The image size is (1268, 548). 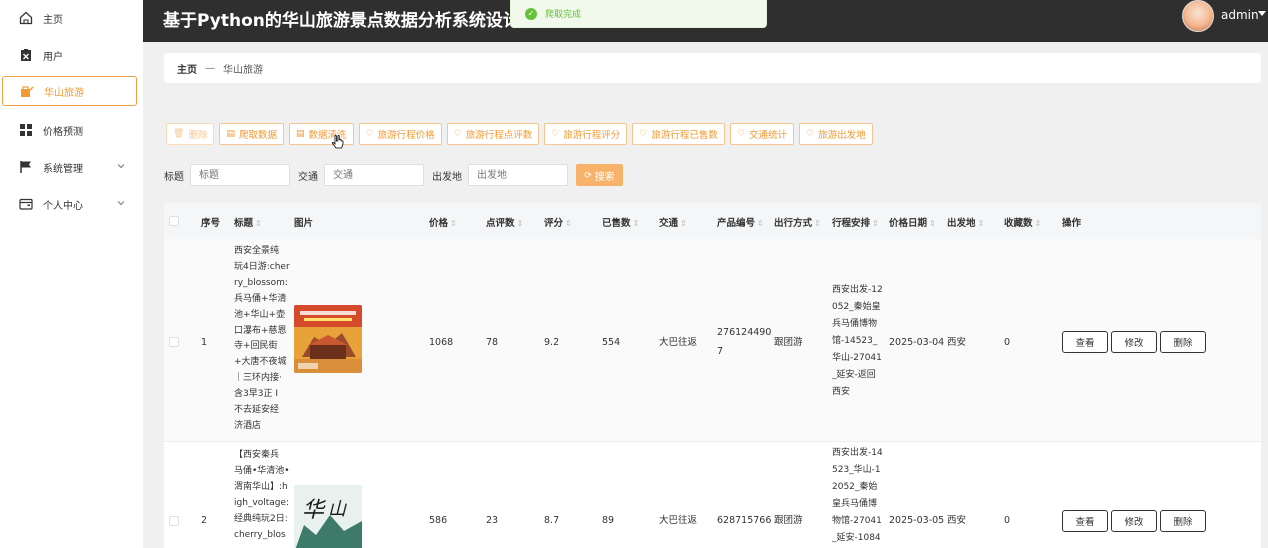 What do you see at coordinates (443, 222) in the screenshot?
I see `column-header: 价格 ⇕` at bounding box center [443, 222].